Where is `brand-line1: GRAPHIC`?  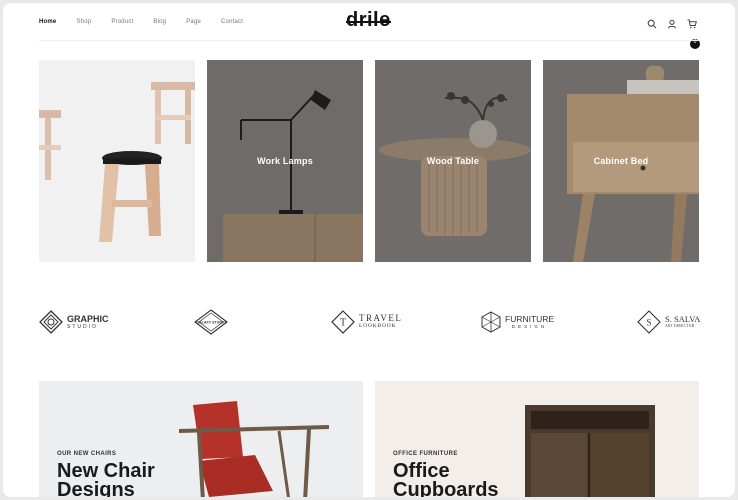 brand-line1: GRAPHIC is located at coordinates (88, 318).